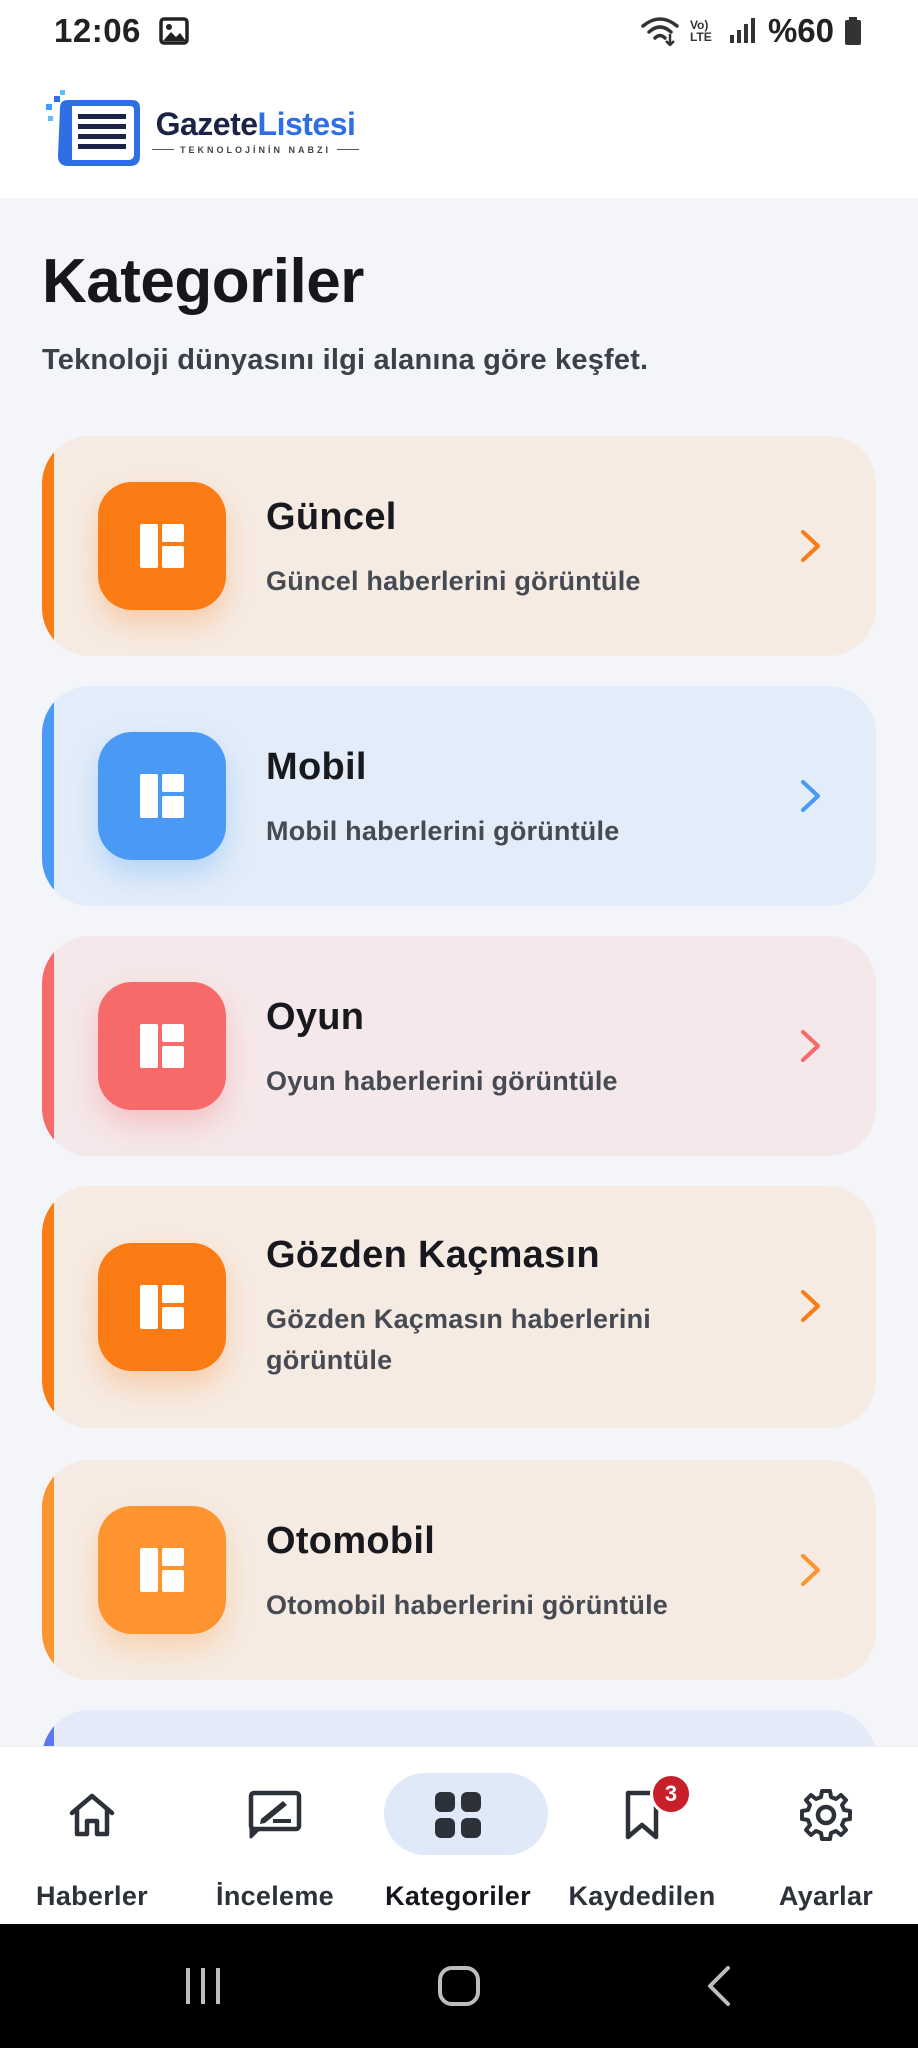 The image size is (918, 2048). I want to click on grid-icon, so click(458, 1815).